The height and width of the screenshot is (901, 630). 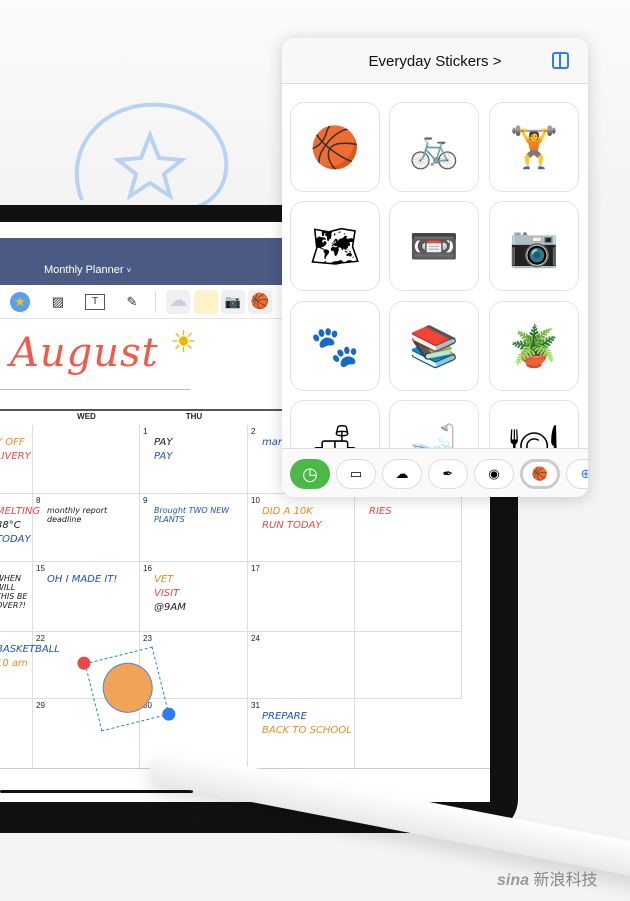 I want to click on sticker-panel-header: Everyday Stickers >, so click(x=435, y=61).